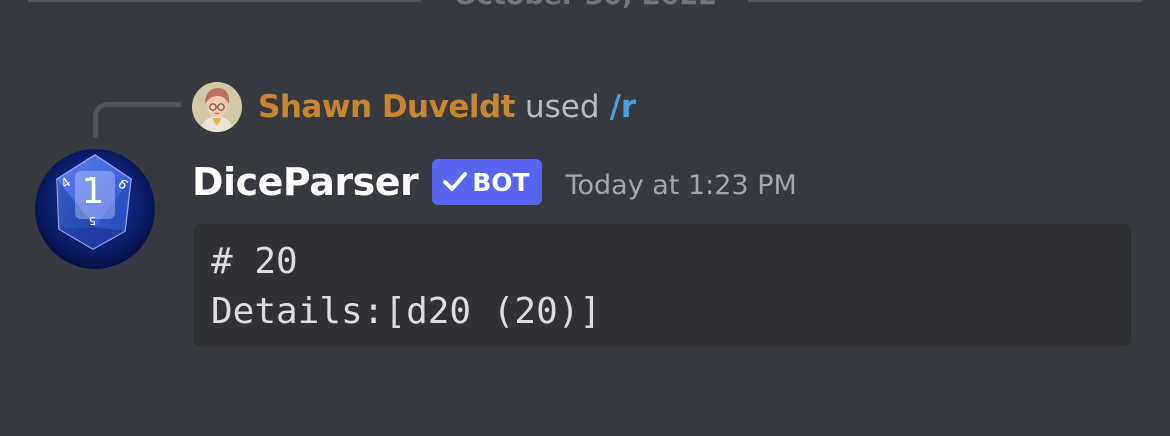 This screenshot has height=436, width=1170. I want to click on reply-reference: Shawn Duveldt used /r, so click(414, 107).